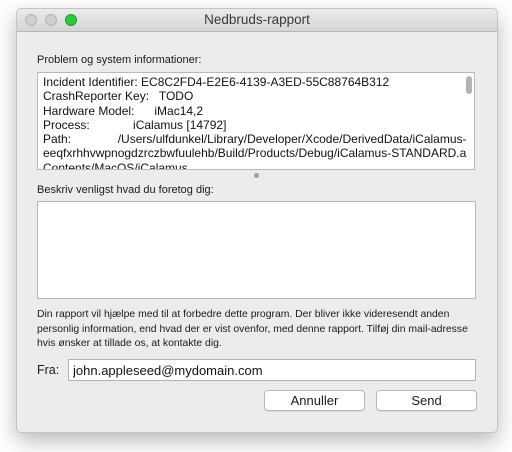 The height and width of the screenshot is (452, 512). I want to click on report-line: Contents/MacOS/iCalamus, so click(115, 165).